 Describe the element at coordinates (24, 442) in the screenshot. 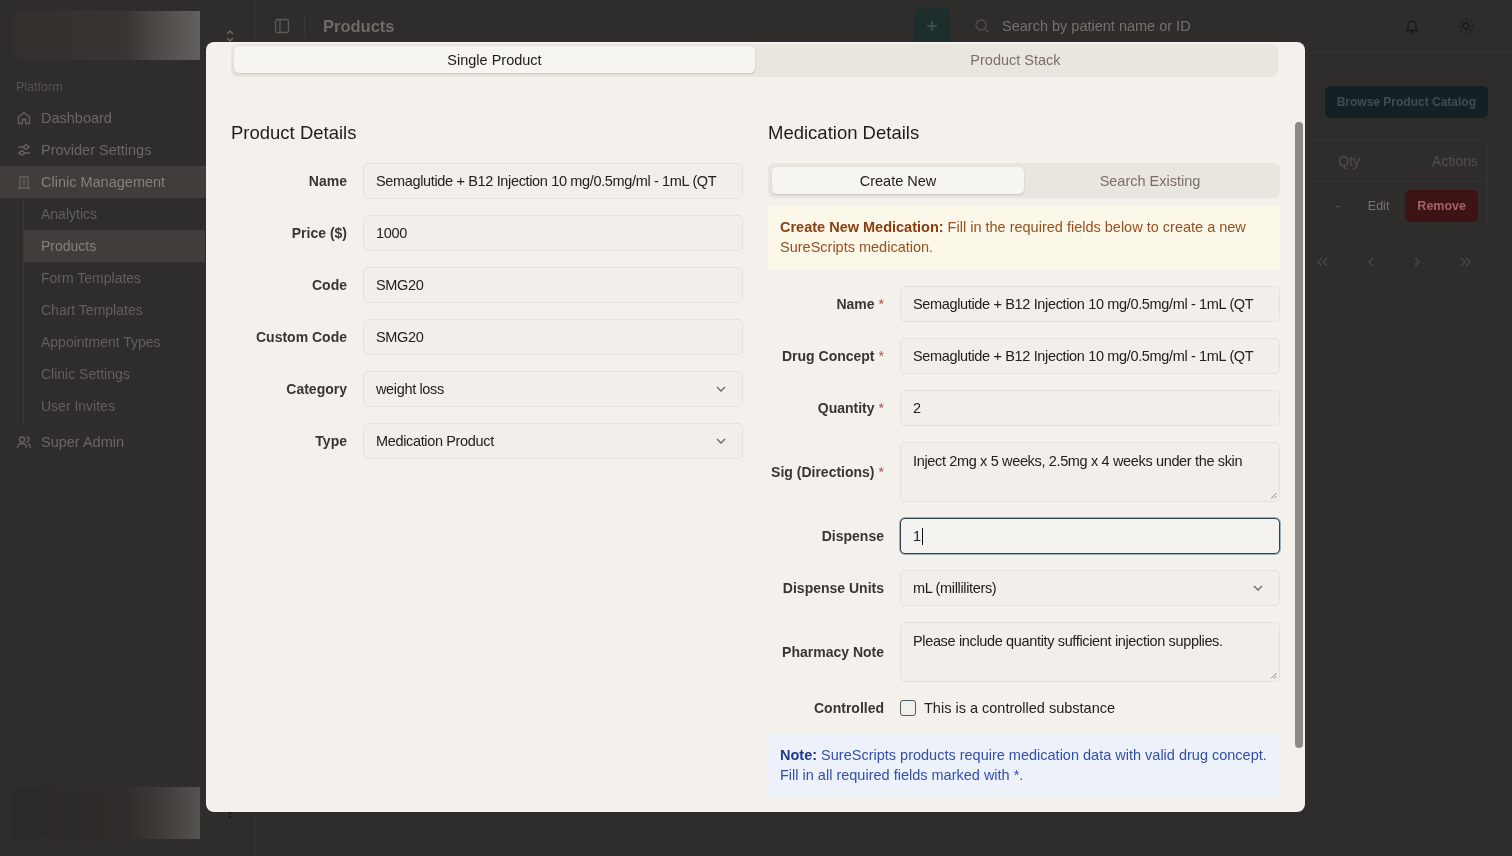

I see `users-icon` at that location.